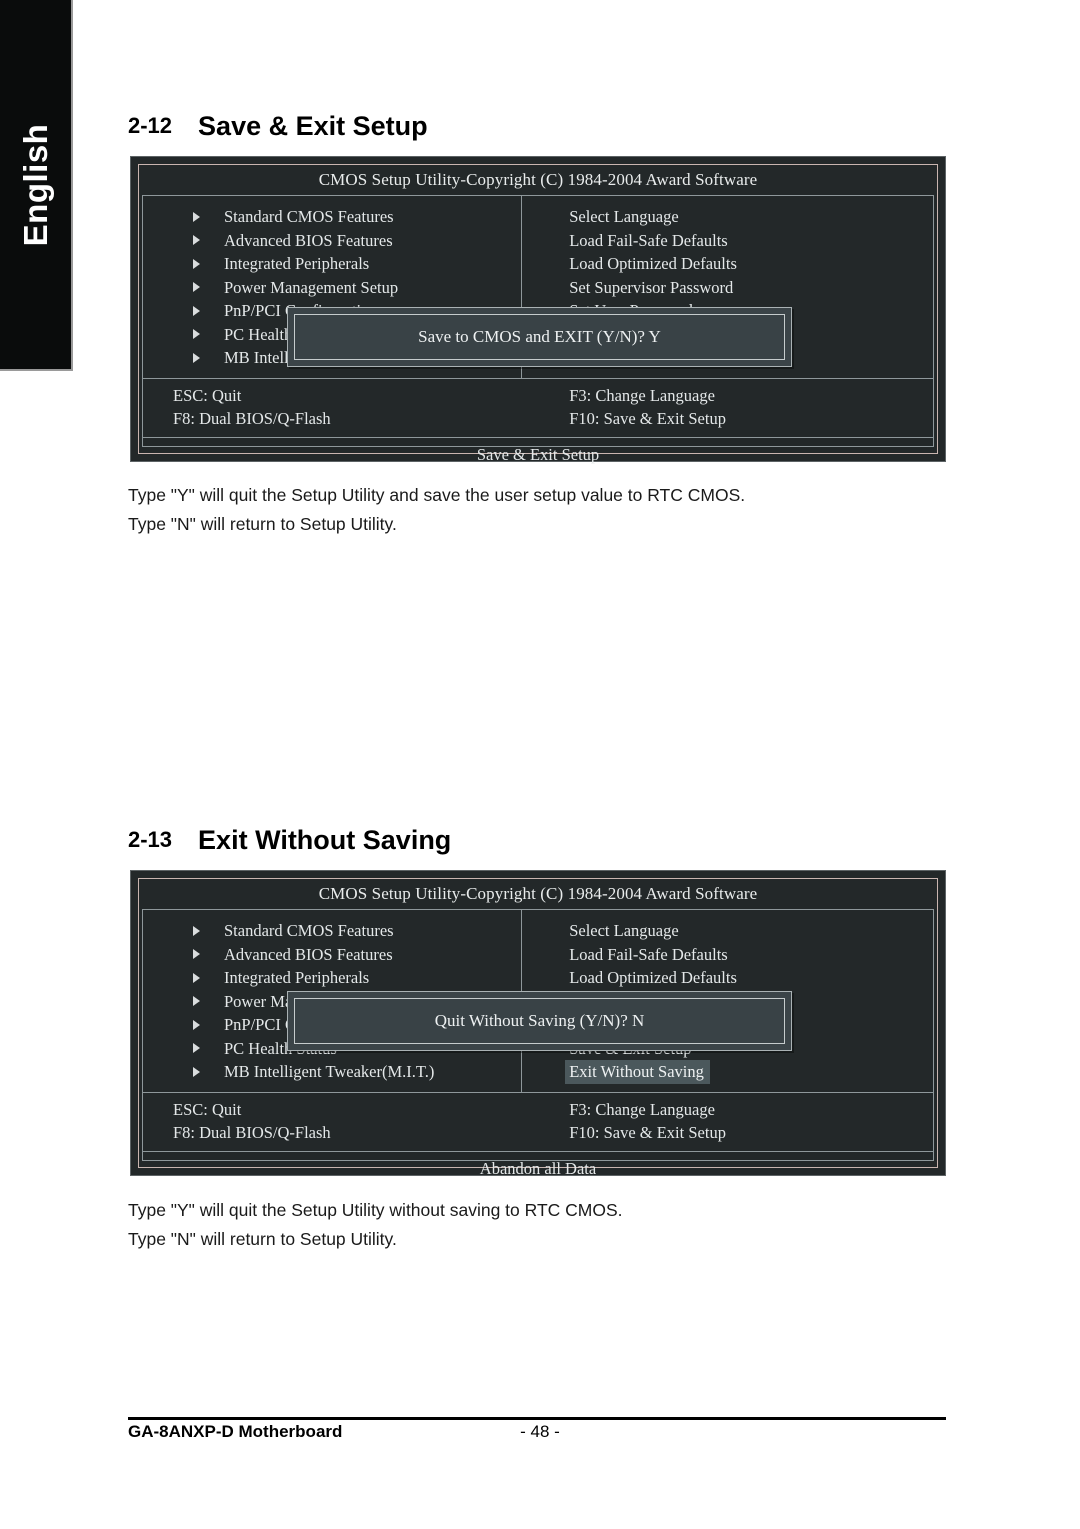 This screenshot has height=1529, width=1080. I want to click on language-tab-english: English, so click(36, 185).